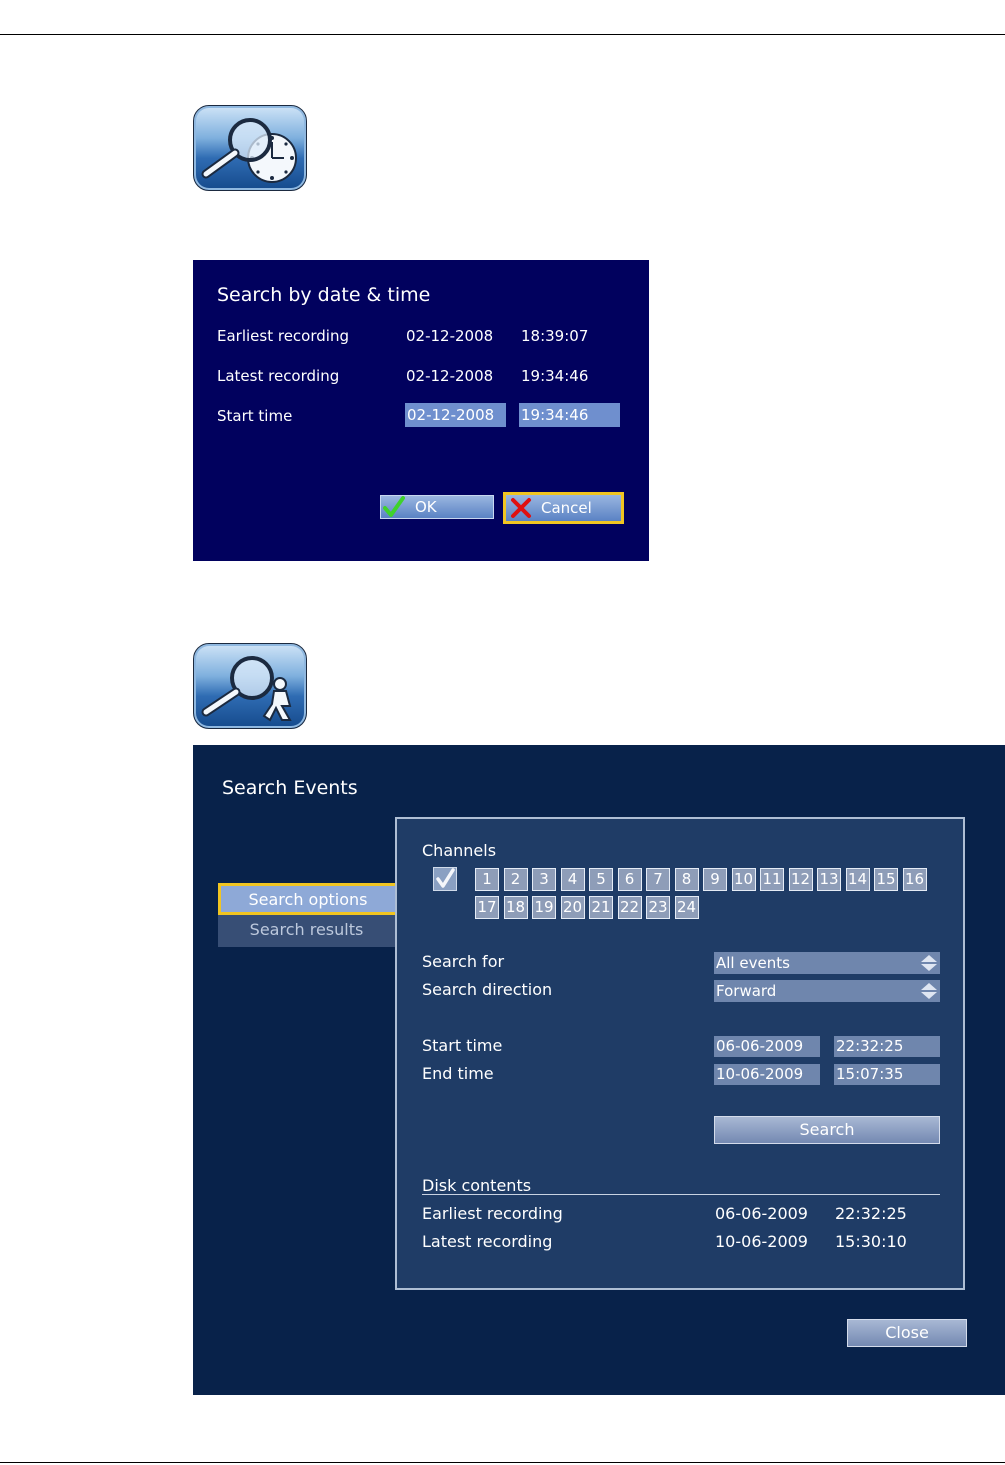  I want to click on all-channels-checkbox, so click(445, 879).